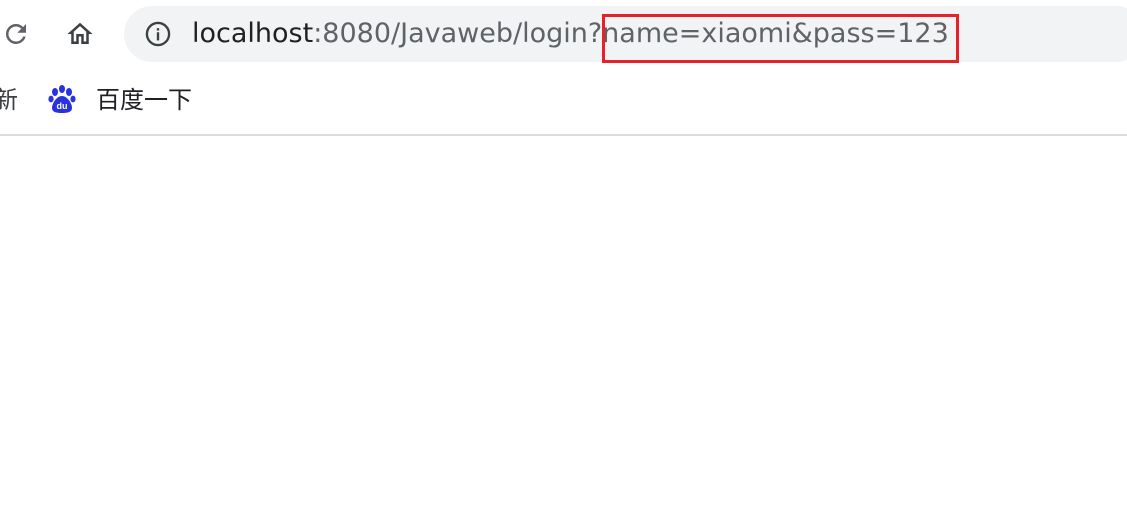  I want to click on home-button, so click(80, 34).